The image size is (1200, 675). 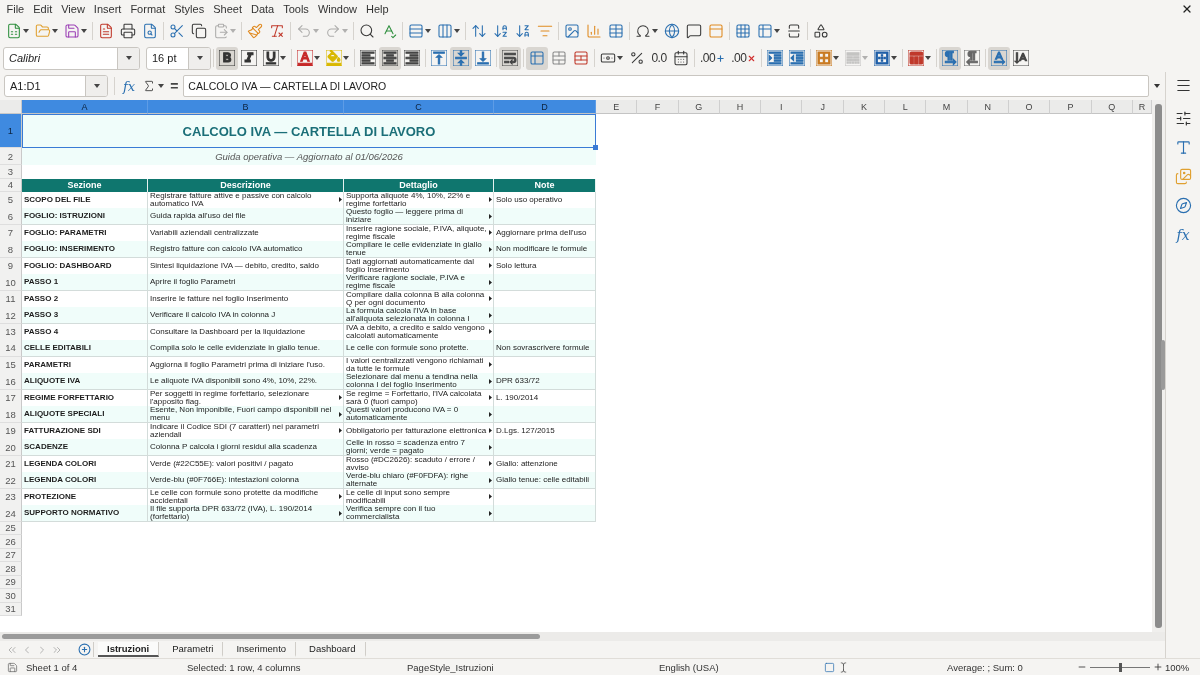 What do you see at coordinates (823, 107) in the screenshot?
I see `column-header: J` at bounding box center [823, 107].